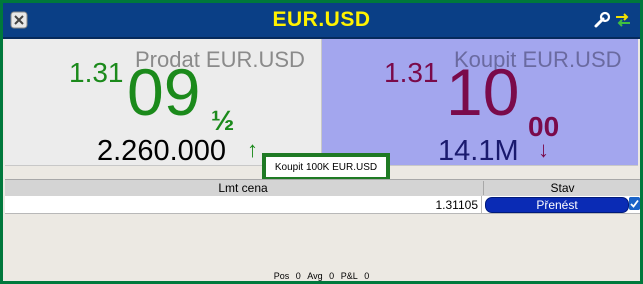  Describe the element at coordinates (252, 149) in the screenshot. I see `up-arrow-icon: ↑` at that location.